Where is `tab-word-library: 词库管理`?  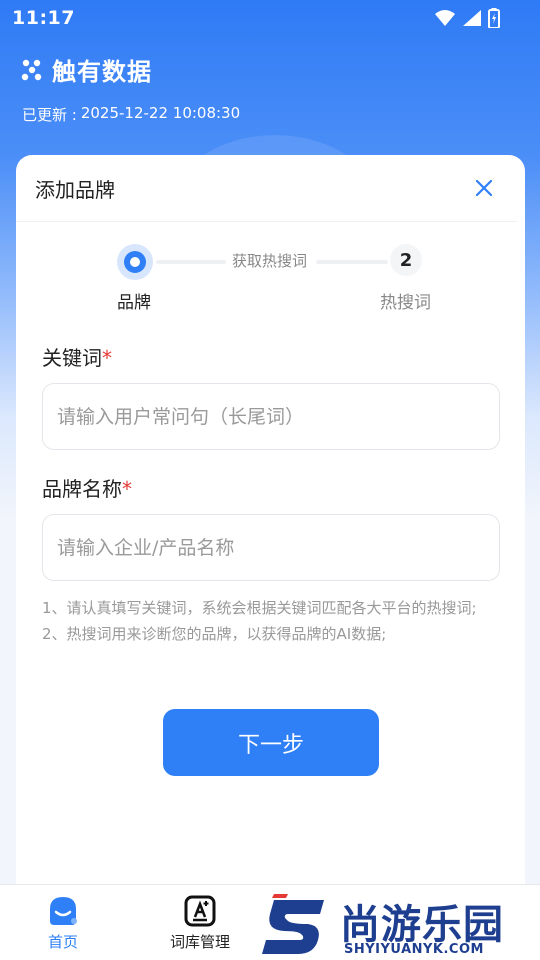
tab-word-library: 词库管理 is located at coordinates (200, 923).